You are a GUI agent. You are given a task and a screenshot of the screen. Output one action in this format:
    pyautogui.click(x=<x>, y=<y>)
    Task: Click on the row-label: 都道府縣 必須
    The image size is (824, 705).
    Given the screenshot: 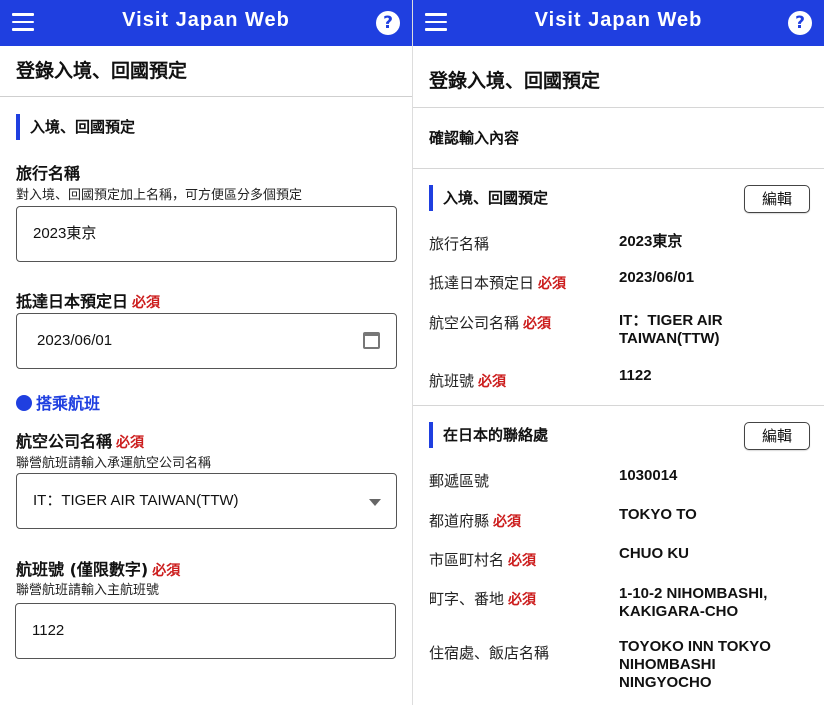 What is the action you would take?
    pyautogui.click(x=475, y=521)
    